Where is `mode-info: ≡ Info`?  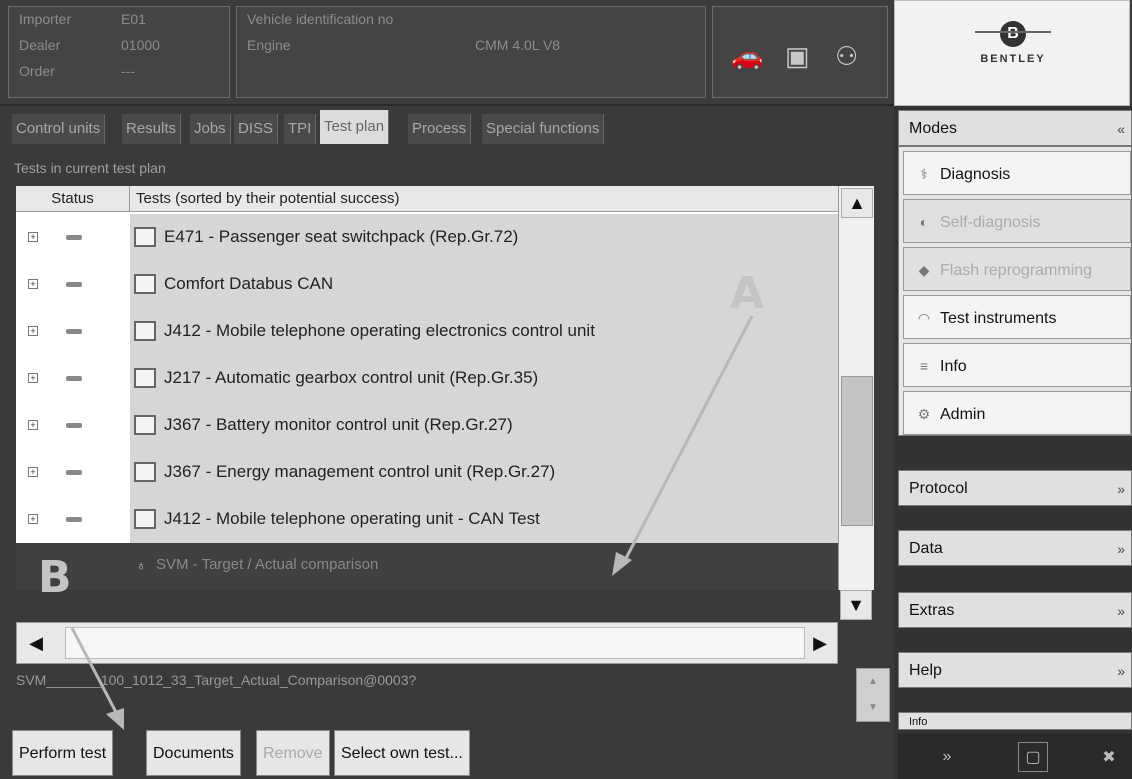
mode-info: ≡ Info is located at coordinates (1017, 365).